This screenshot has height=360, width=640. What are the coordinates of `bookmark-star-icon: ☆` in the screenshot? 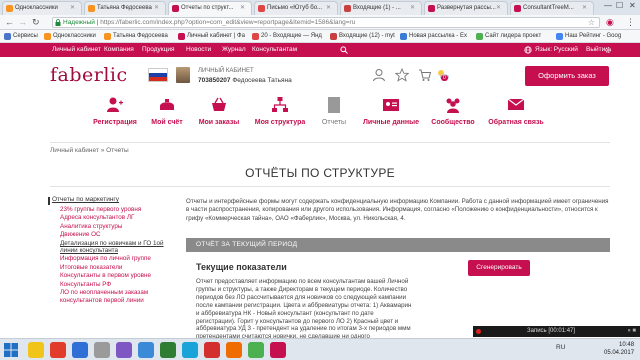 It's located at (591, 22).